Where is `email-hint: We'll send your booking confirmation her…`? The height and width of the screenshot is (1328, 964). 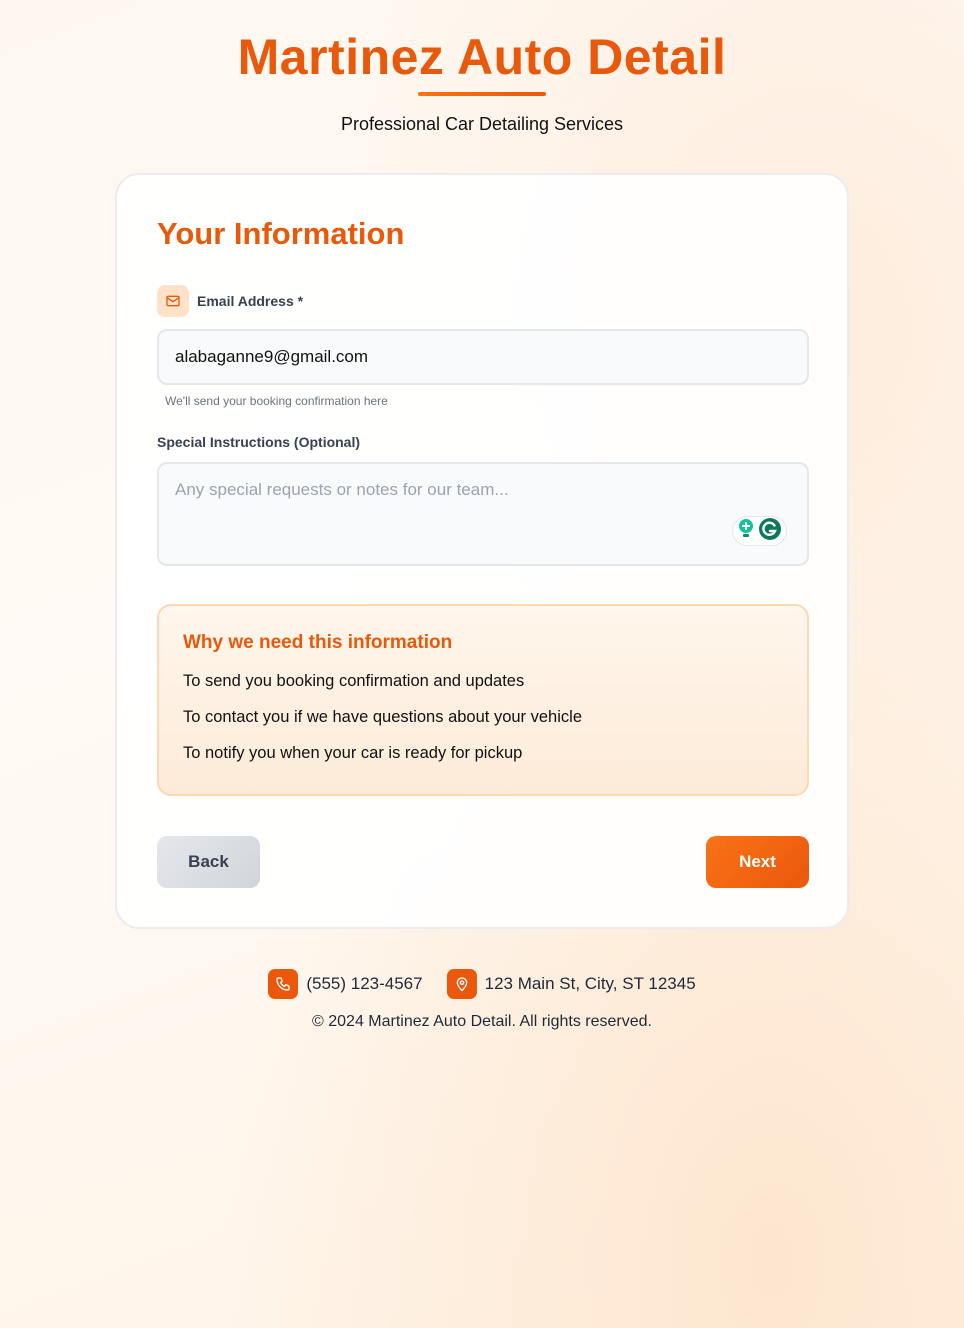
email-hint: We'll send your booking confirmation her… is located at coordinates (276, 401).